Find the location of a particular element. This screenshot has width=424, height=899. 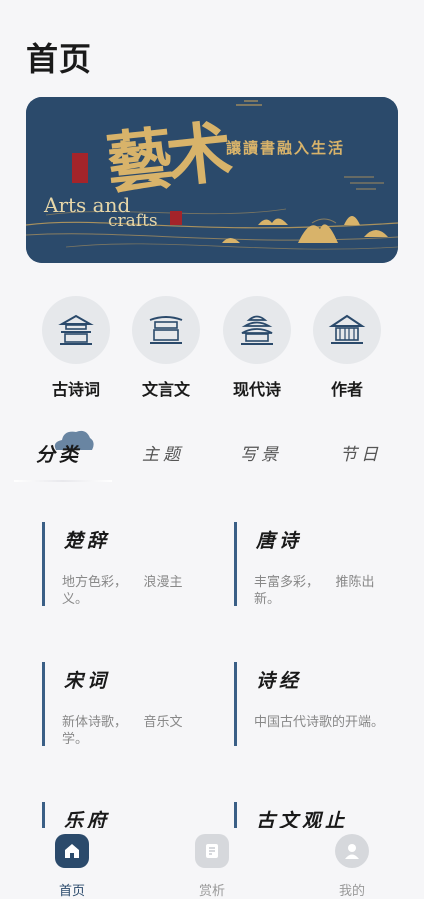

home-icon is located at coordinates (72, 851).